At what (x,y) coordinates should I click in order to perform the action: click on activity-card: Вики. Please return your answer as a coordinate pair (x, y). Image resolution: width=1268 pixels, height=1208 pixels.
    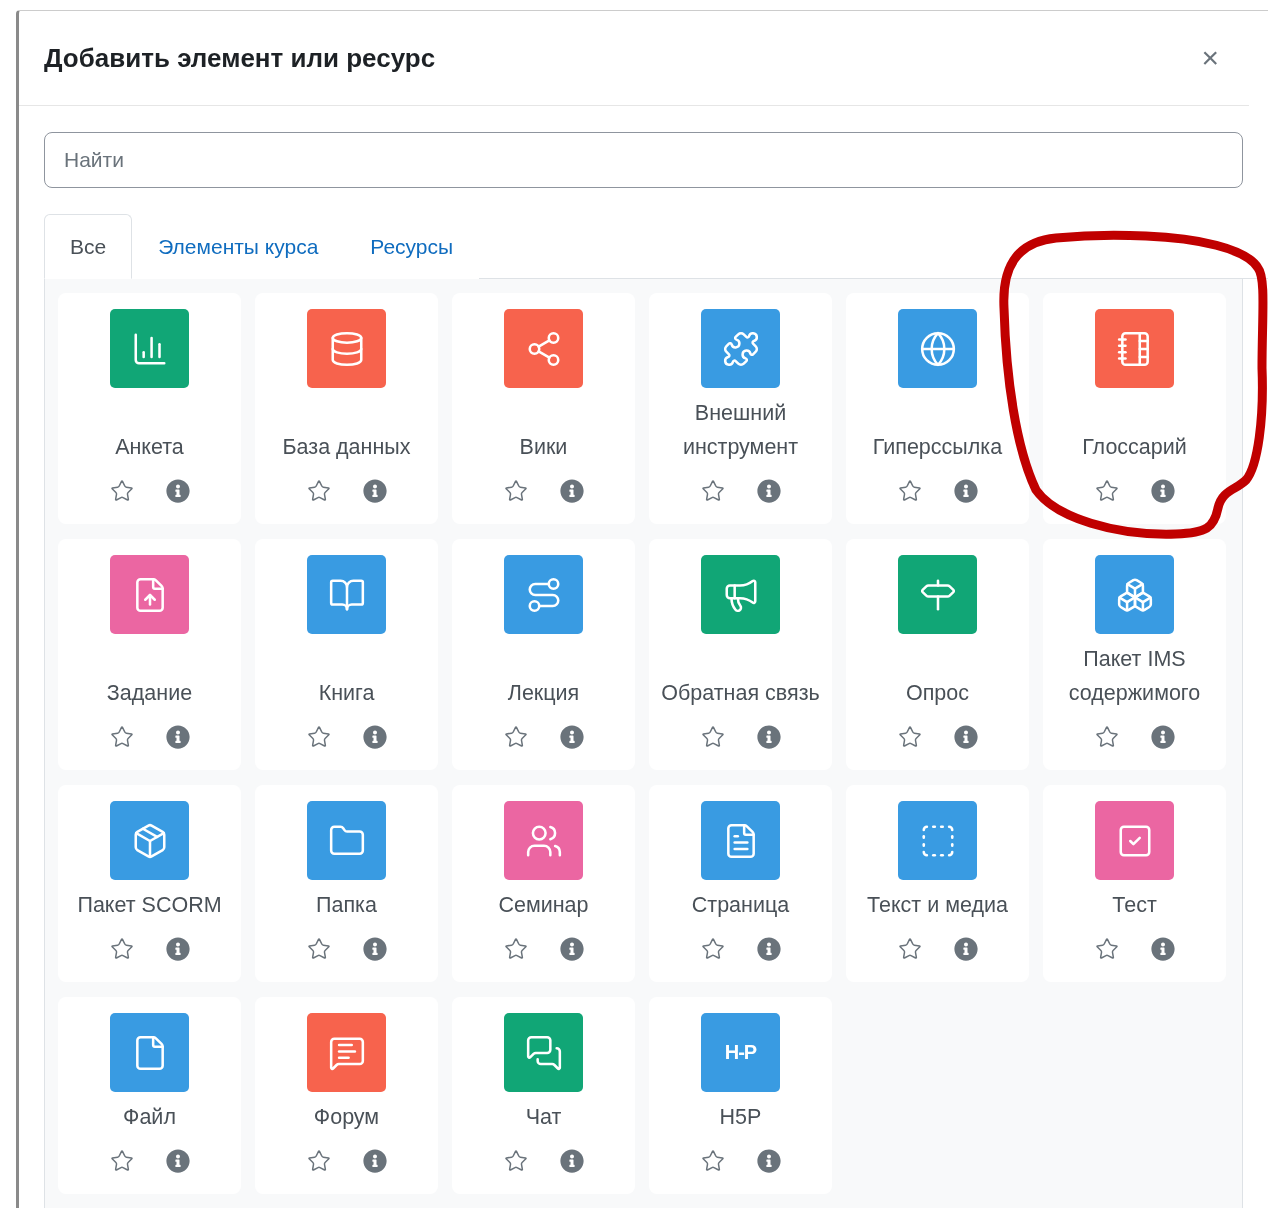
    Looking at the image, I should click on (543, 408).